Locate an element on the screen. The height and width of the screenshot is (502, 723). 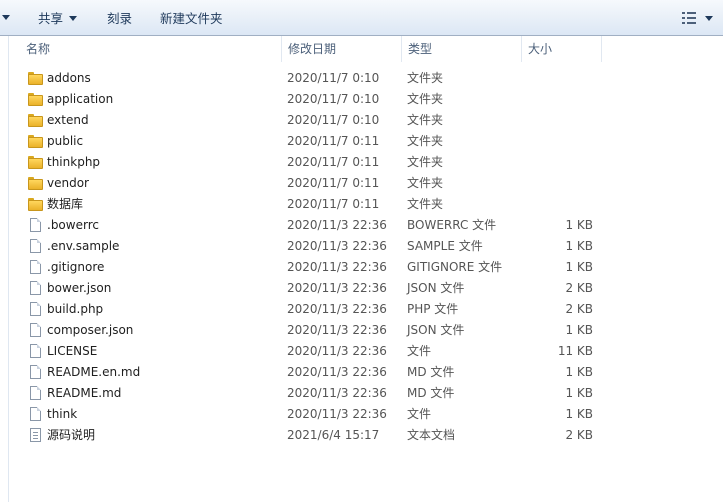
column-header: 名称 修改日期 类型 大小 is located at coordinates (366, 49).